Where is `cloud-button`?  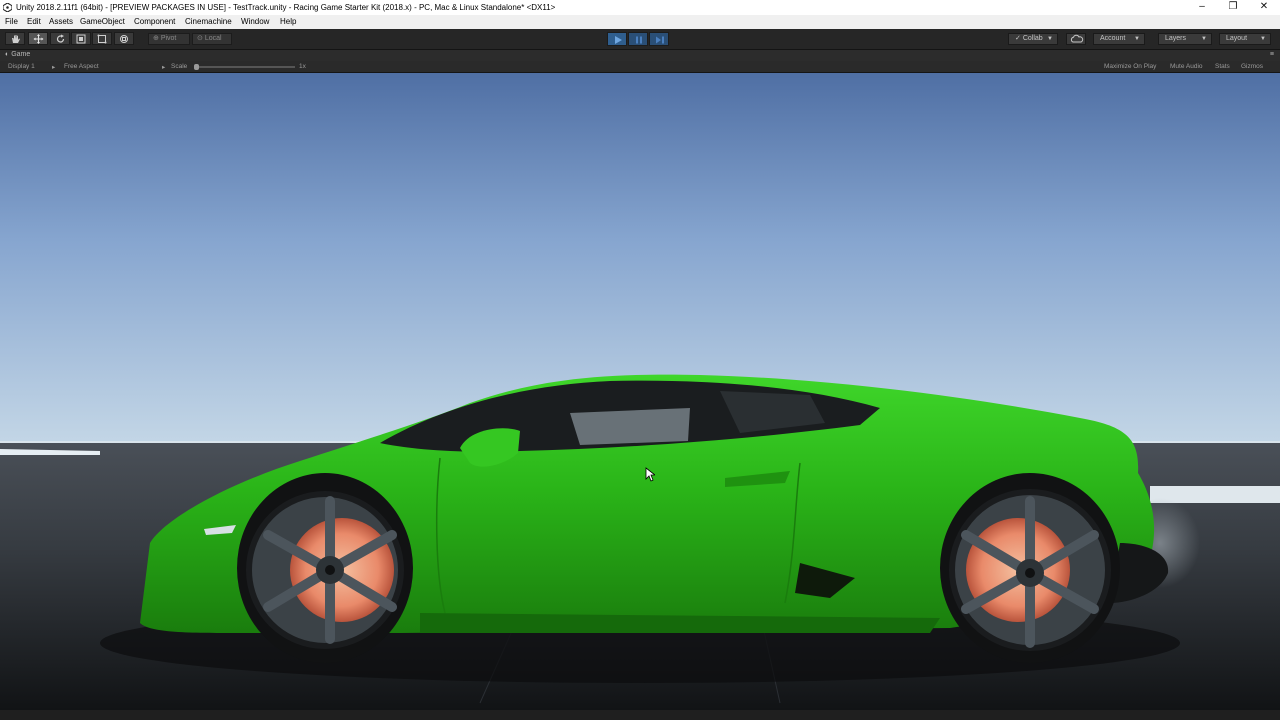 cloud-button is located at coordinates (1076, 39).